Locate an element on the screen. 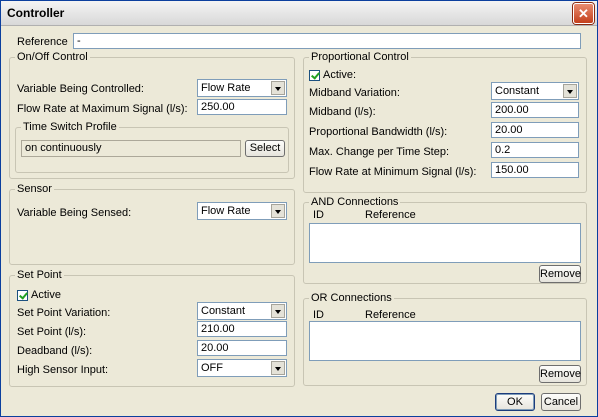  time-switch-title: Time Switch Profile is located at coordinates (70, 127).